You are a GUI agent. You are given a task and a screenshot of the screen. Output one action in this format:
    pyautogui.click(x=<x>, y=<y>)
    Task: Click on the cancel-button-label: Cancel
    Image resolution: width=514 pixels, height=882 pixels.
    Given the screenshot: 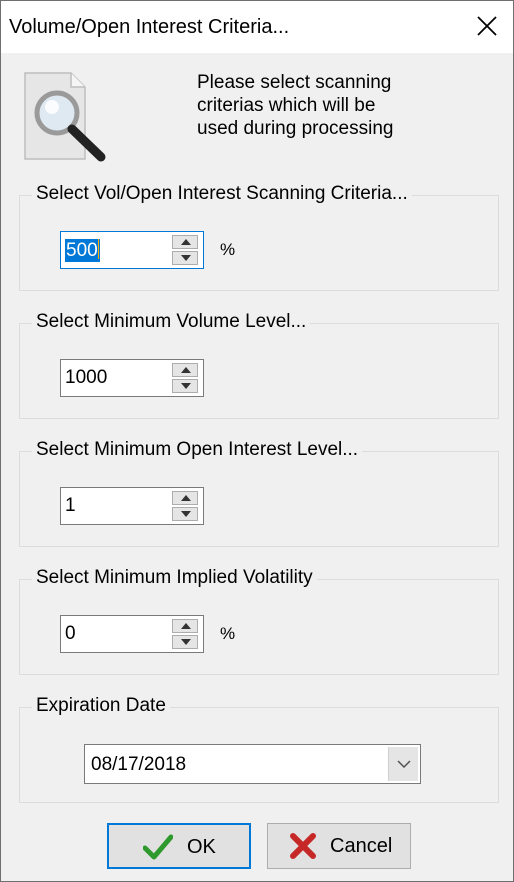 What is the action you would take?
    pyautogui.click(x=361, y=846)
    